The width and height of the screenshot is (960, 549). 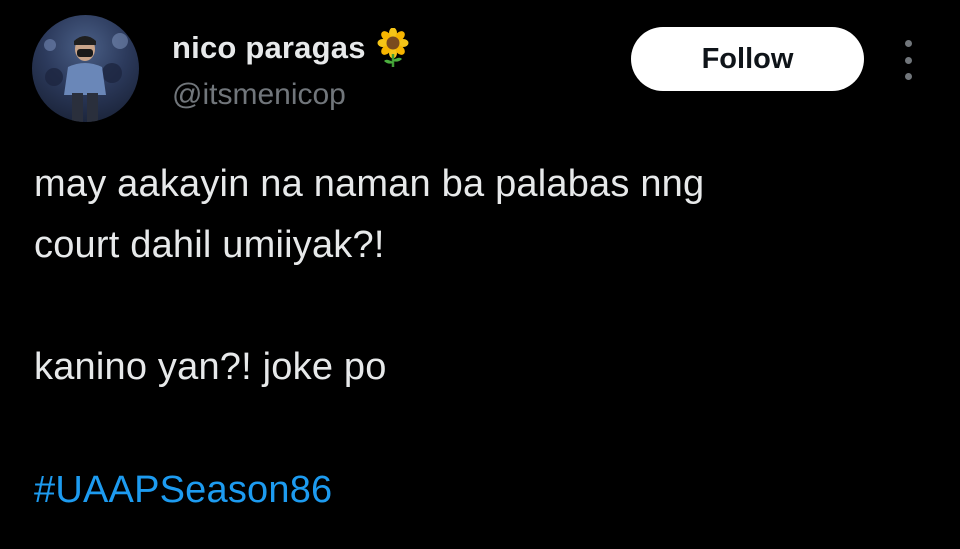 What do you see at coordinates (747, 59) in the screenshot?
I see `follow-button: Follow` at bounding box center [747, 59].